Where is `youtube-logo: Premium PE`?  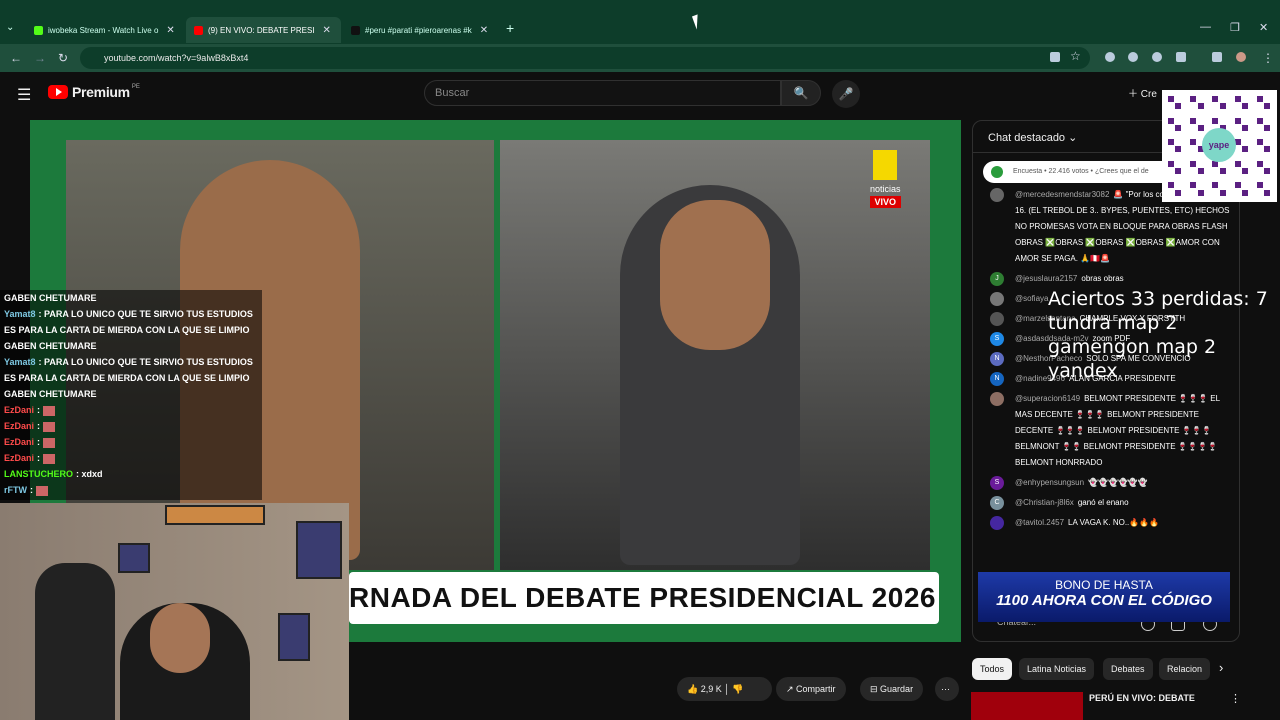
youtube-logo: Premium PE is located at coordinates (94, 92).